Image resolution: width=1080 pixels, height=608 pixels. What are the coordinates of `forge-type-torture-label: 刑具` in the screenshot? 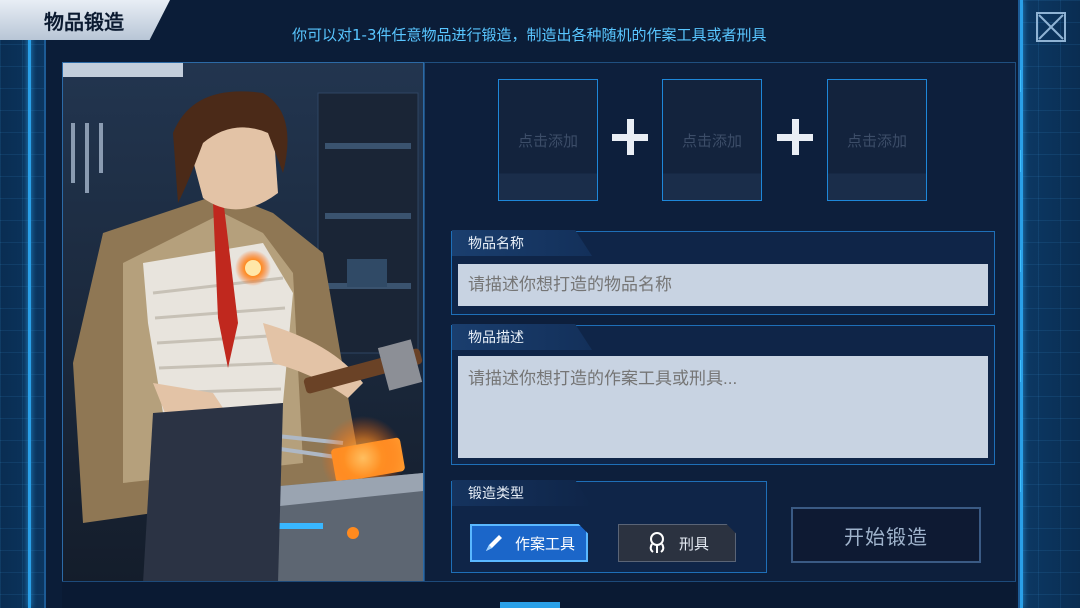 It's located at (693, 543).